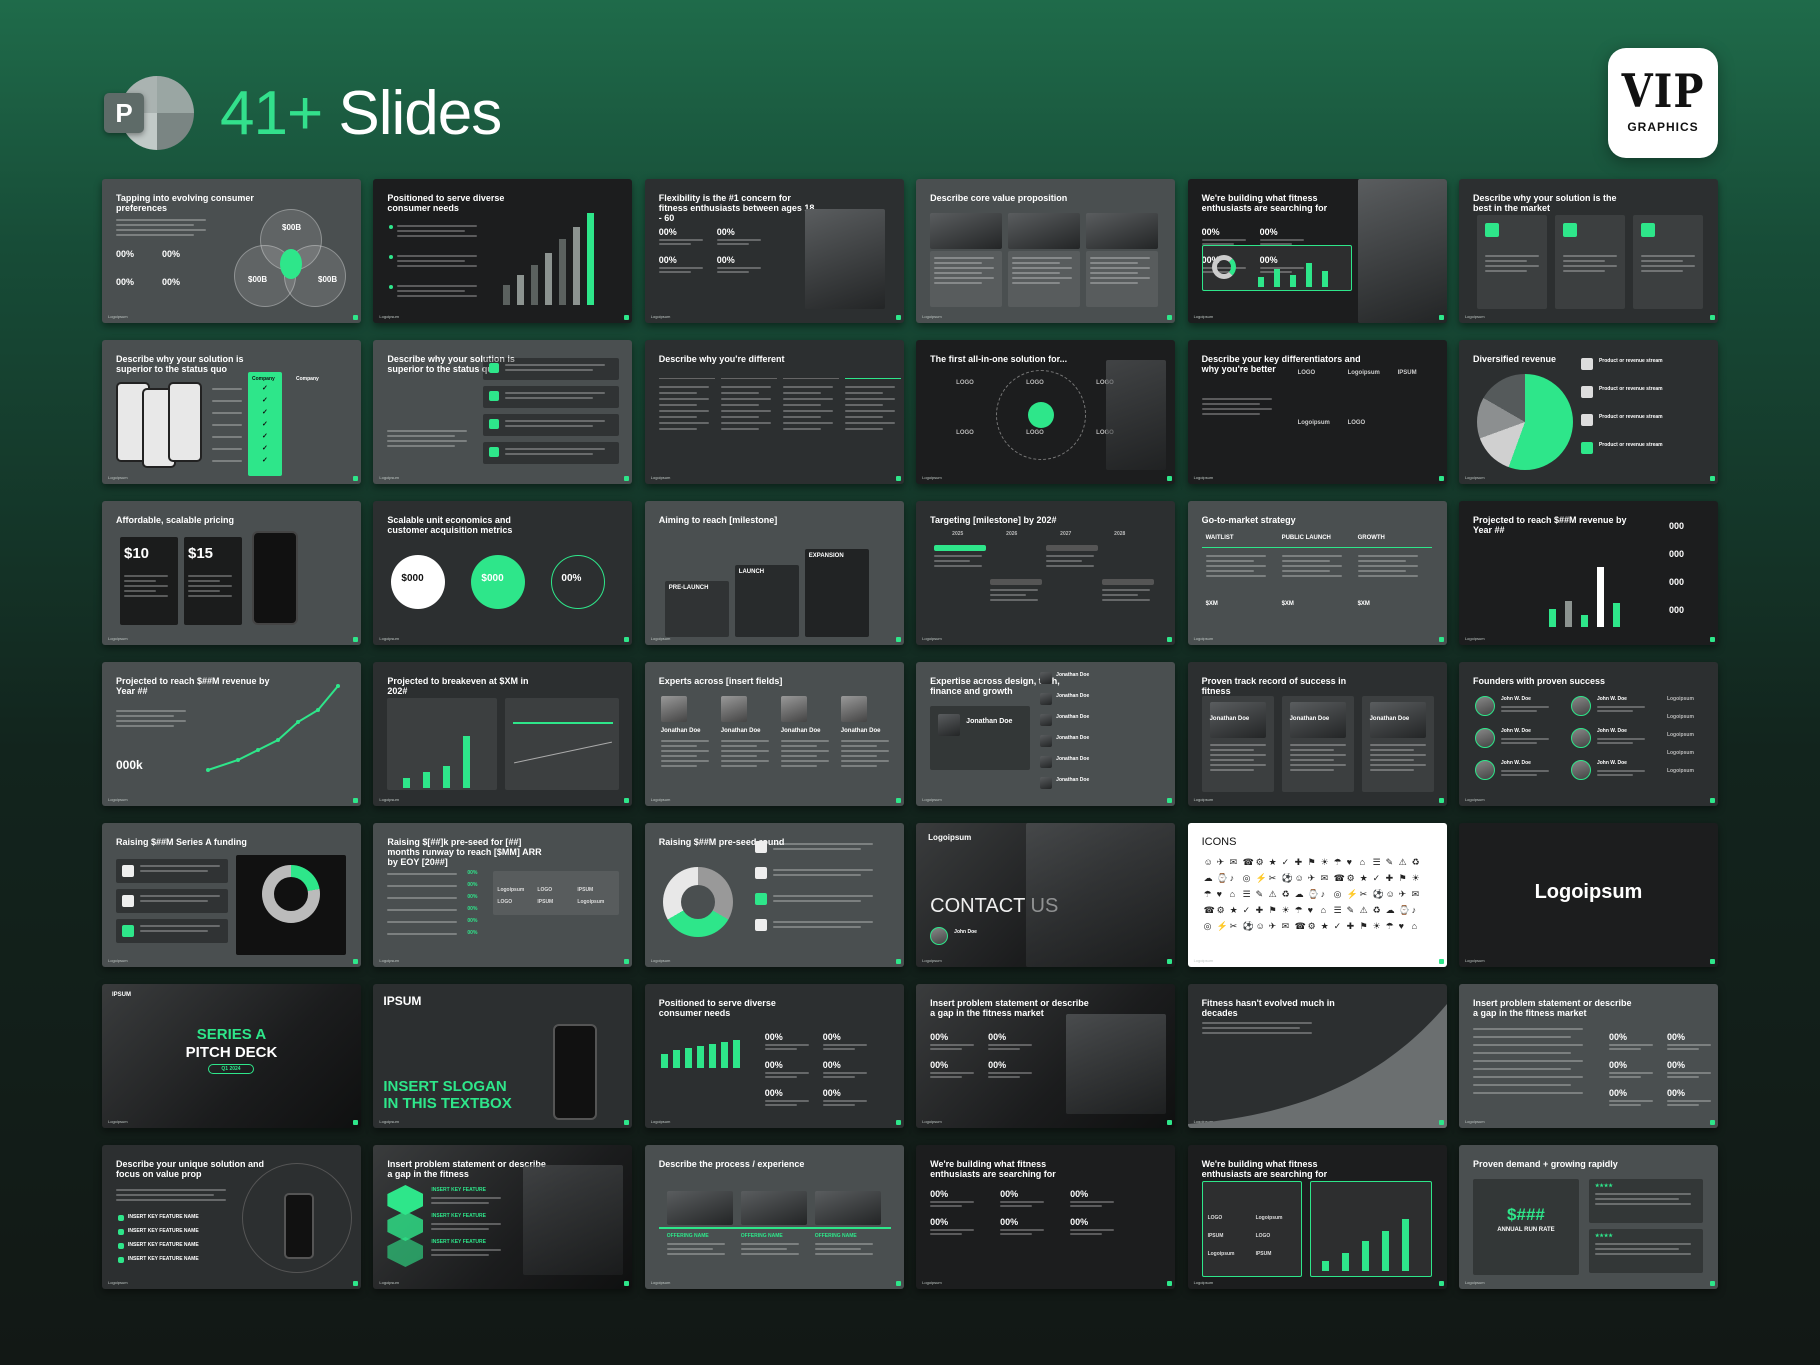 Image resolution: width=1820 pixels, height=1365 pixels. Describe the element at coordinates (1263, 1254) in the screenshot. I see `partner-logo: IPSUM` at that location.